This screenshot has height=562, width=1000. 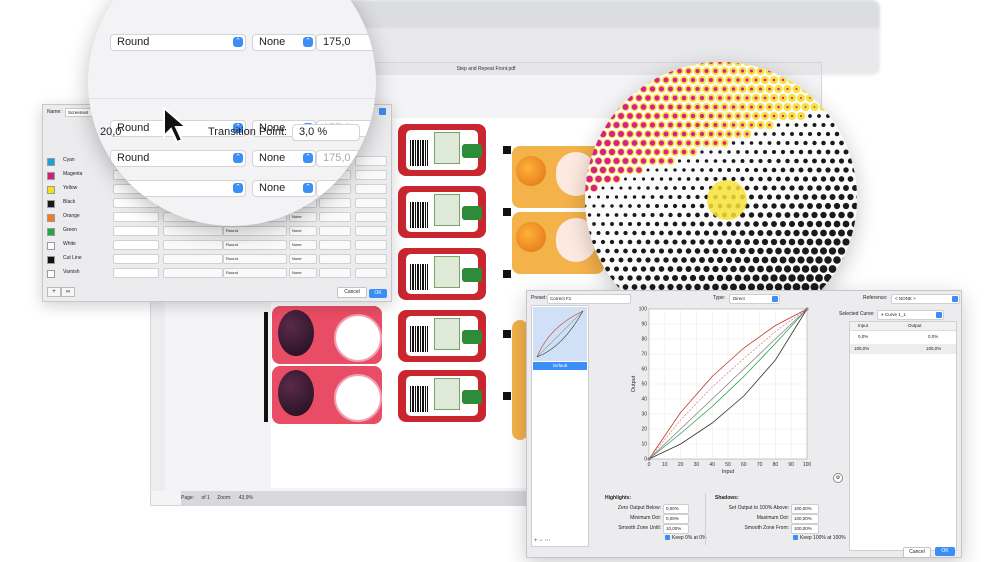 What do you see at coordinates (925, 299) in the screenshot?
I see `reference-select: < NONE >` at bounding box center [925, 299].